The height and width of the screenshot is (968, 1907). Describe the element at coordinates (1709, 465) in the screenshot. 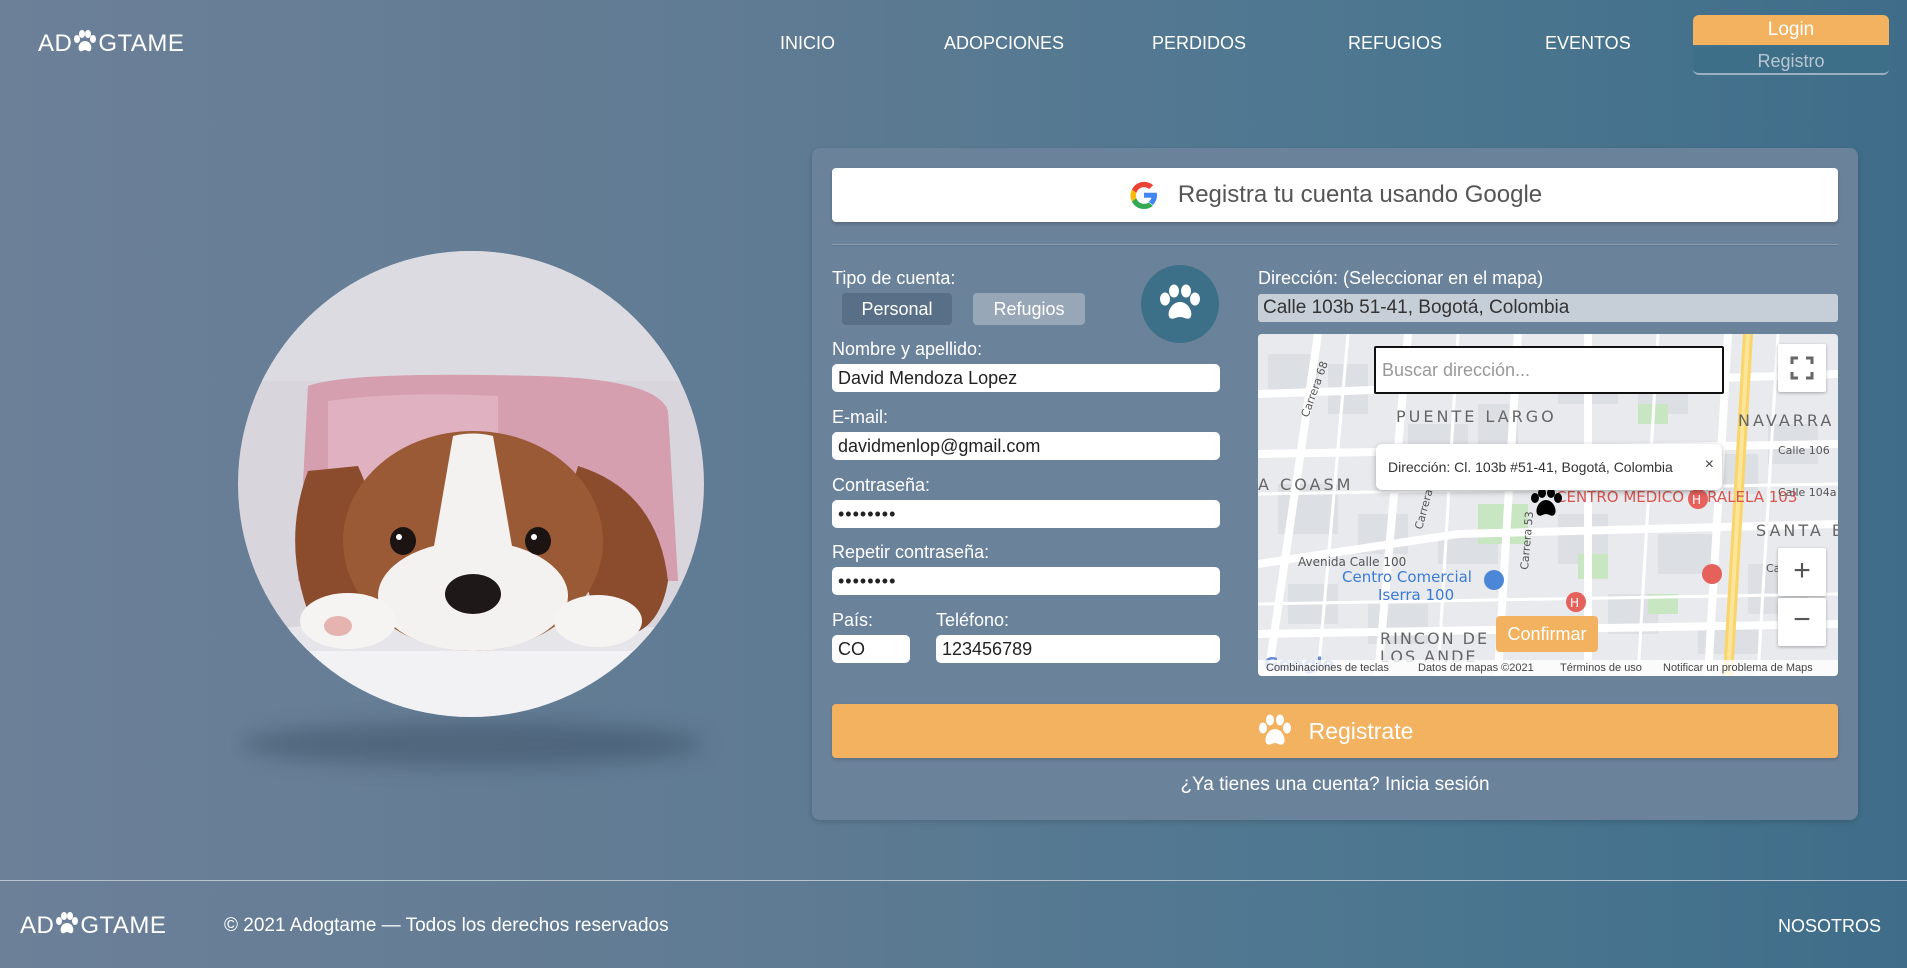

I see `close-icon: ×` at that location.